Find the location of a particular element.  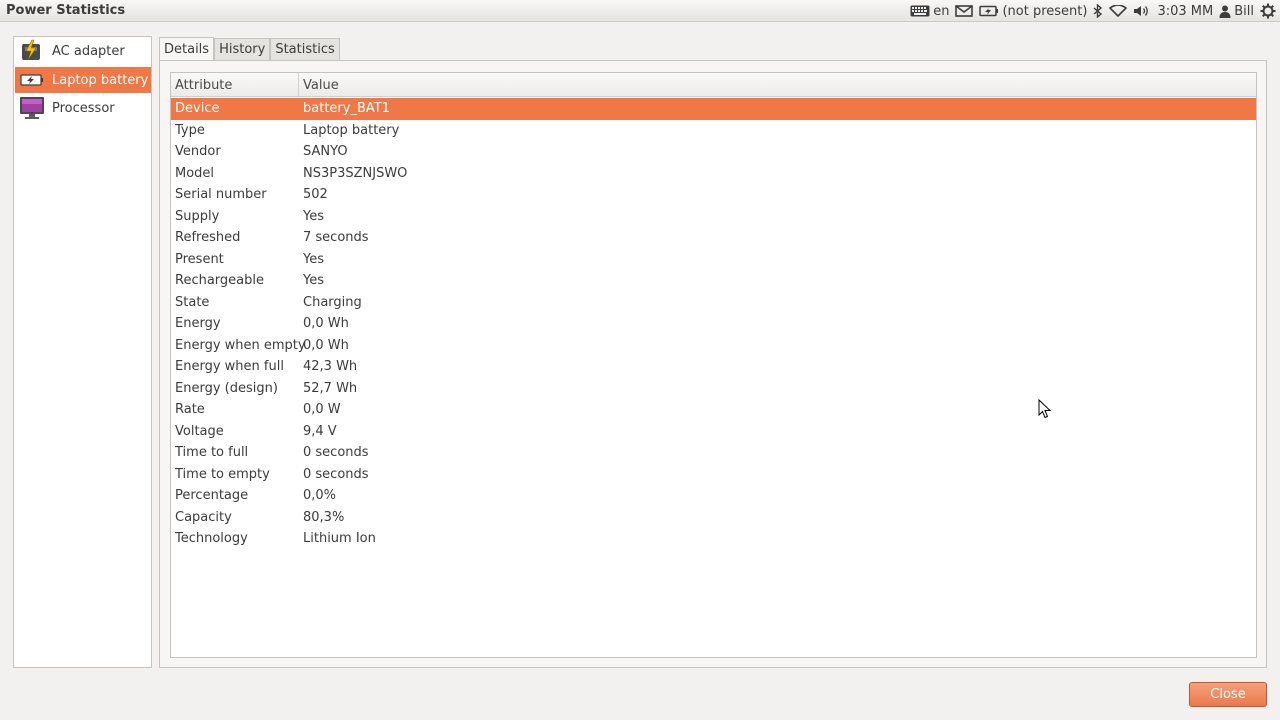

attribute-cell: Refreshed is located at coordinates (208, 238).